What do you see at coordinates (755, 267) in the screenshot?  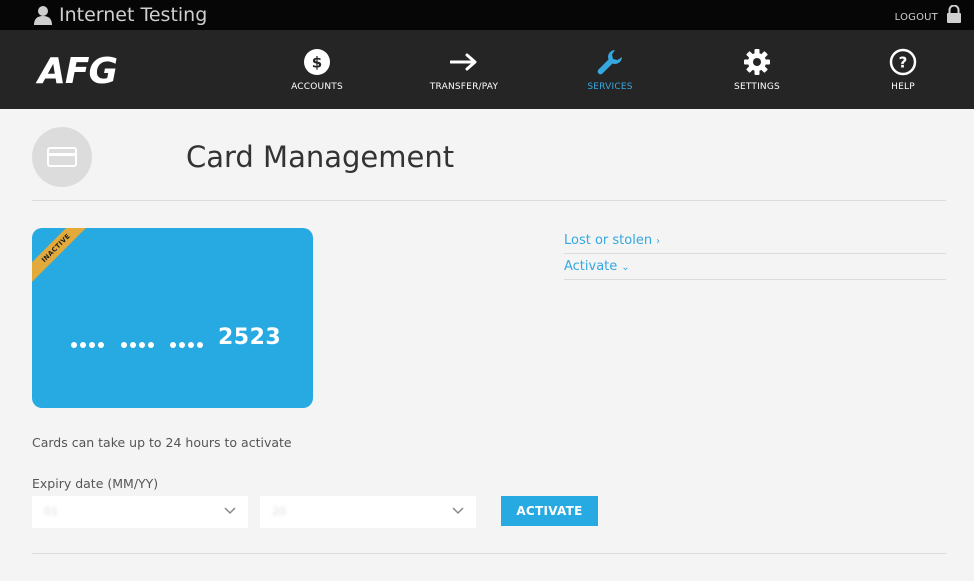 I see `activate-link: Activate ⌄` at bounding box center [755, 267].